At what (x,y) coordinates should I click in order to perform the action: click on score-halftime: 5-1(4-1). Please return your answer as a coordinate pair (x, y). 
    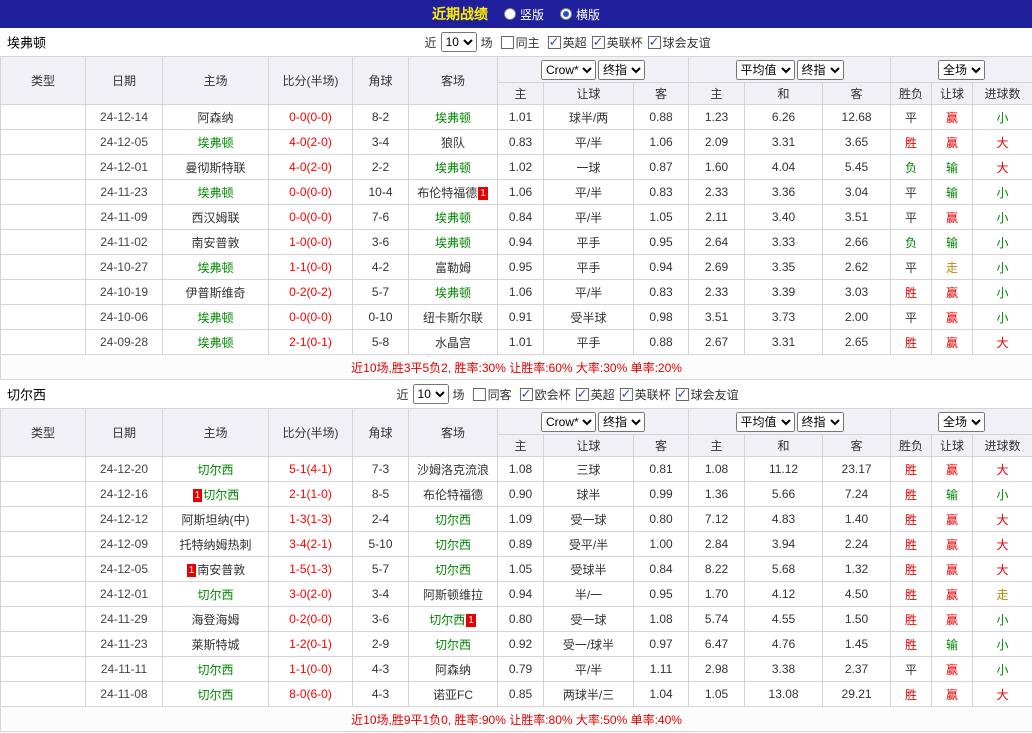
    Looking at the image, I should click on (310, 469).